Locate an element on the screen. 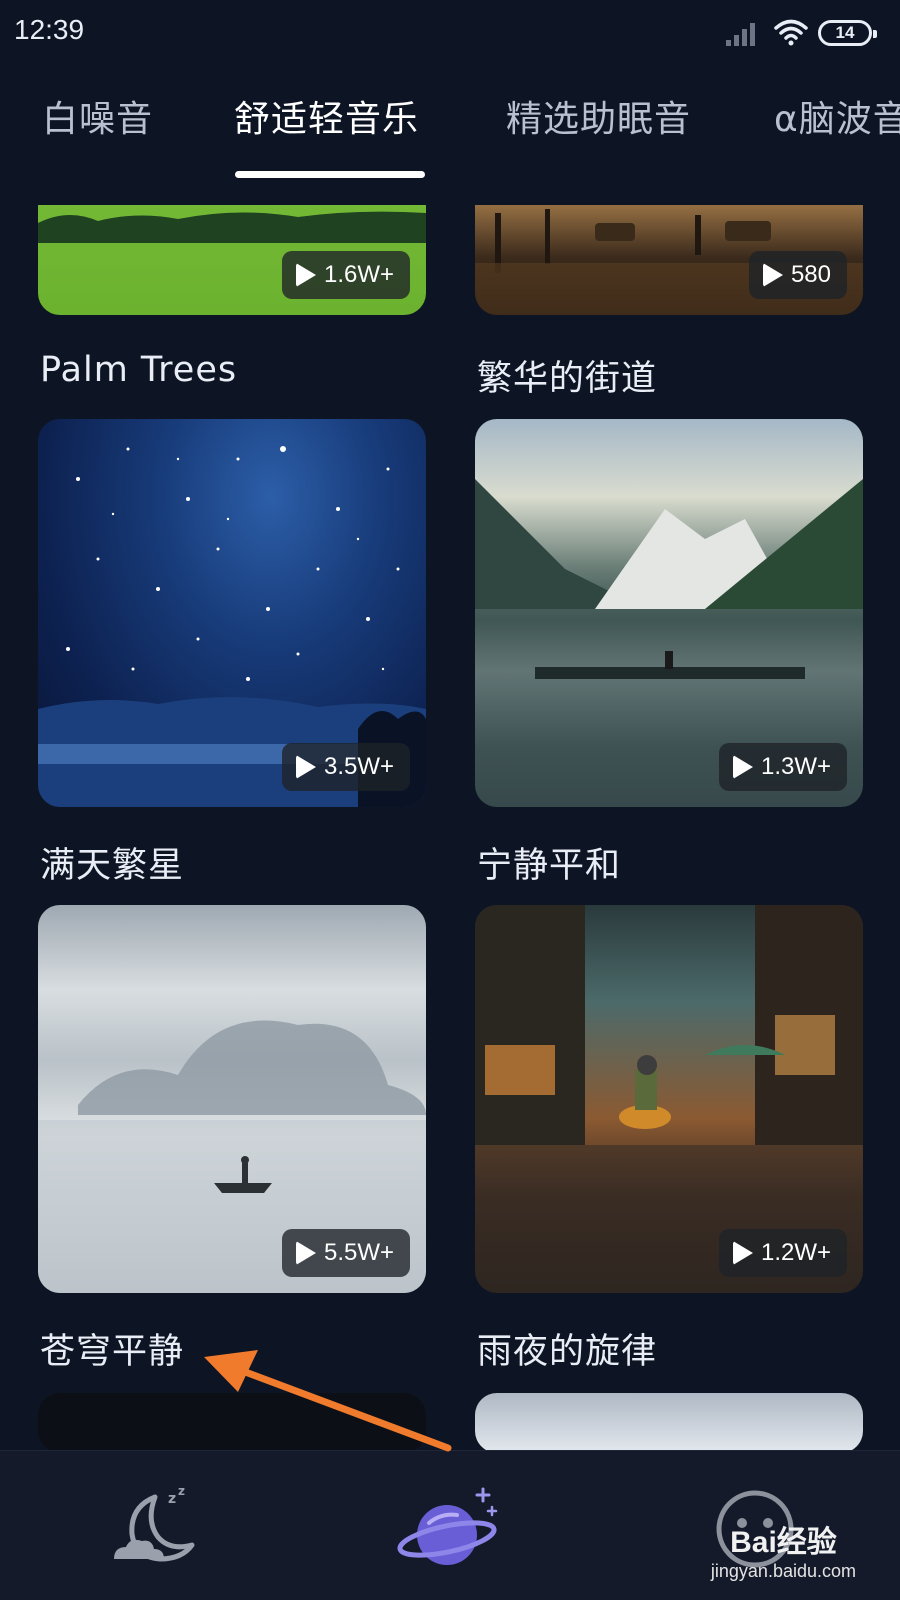 This screenshot has width=900, height=1600. status-bar: 12:39 14 is located at coordinates (450, 32).